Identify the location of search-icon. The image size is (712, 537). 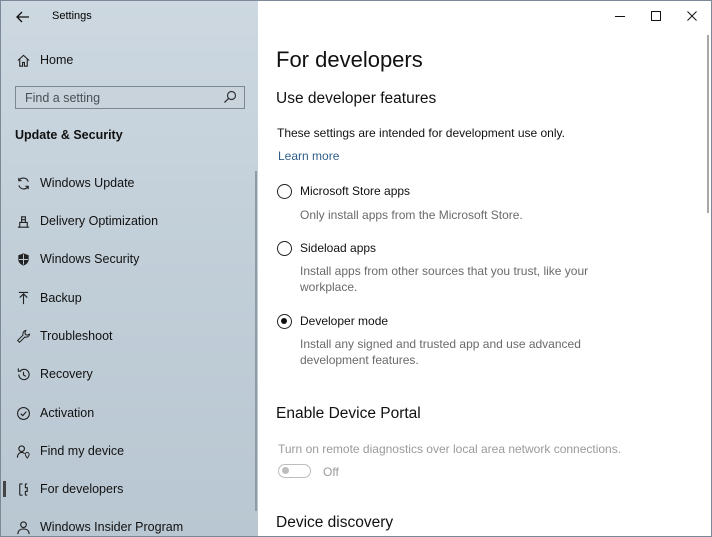
(231, 98).